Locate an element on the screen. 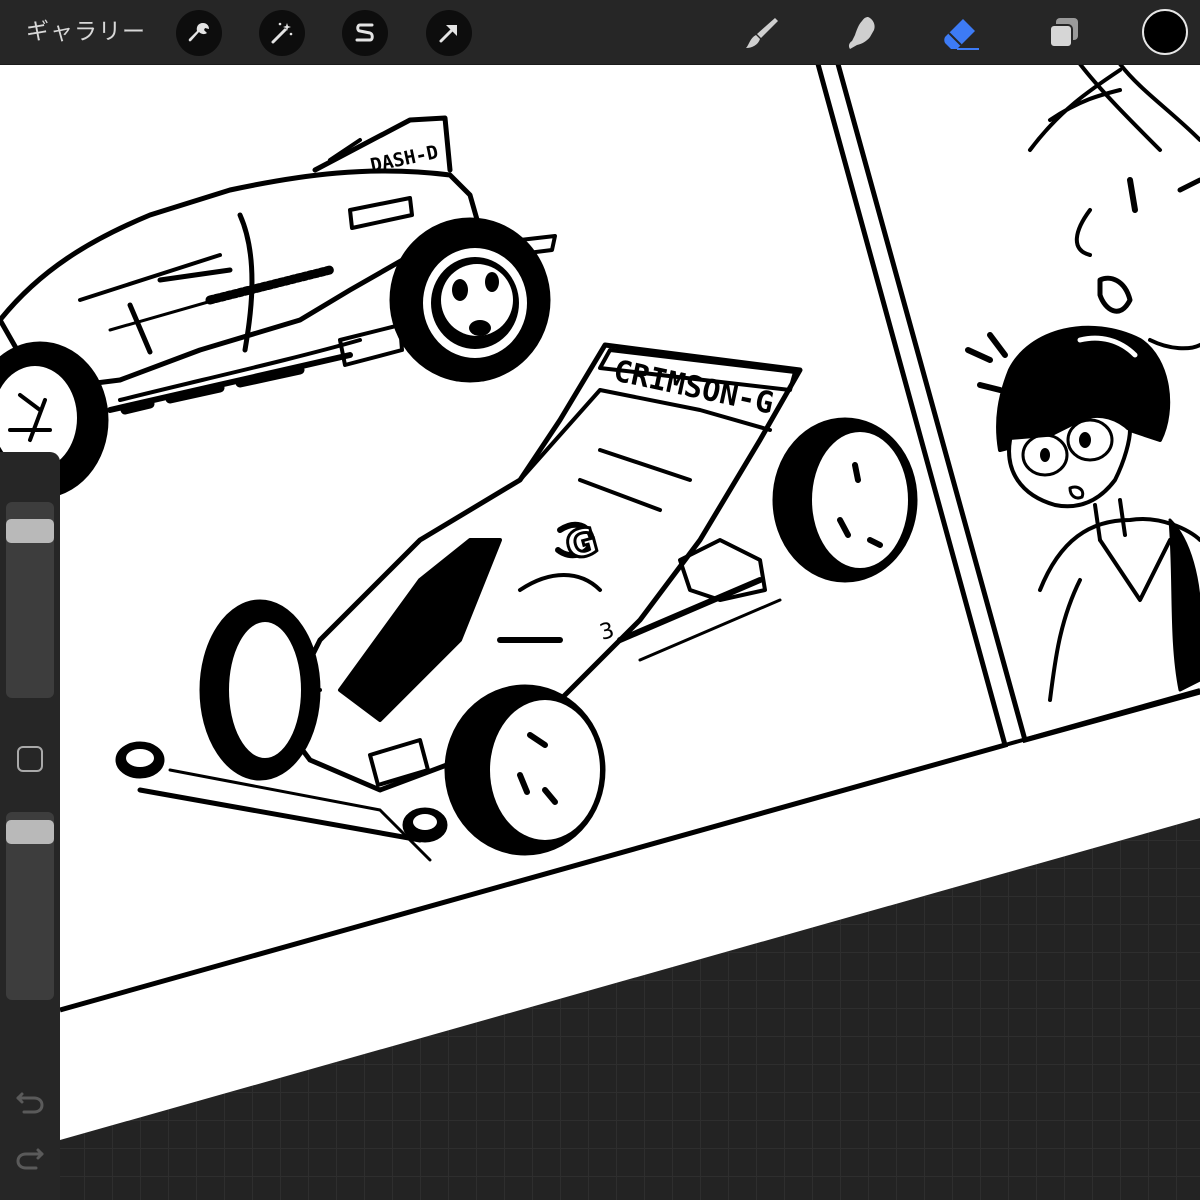  undo-button is located at coordinates (30, 1100).